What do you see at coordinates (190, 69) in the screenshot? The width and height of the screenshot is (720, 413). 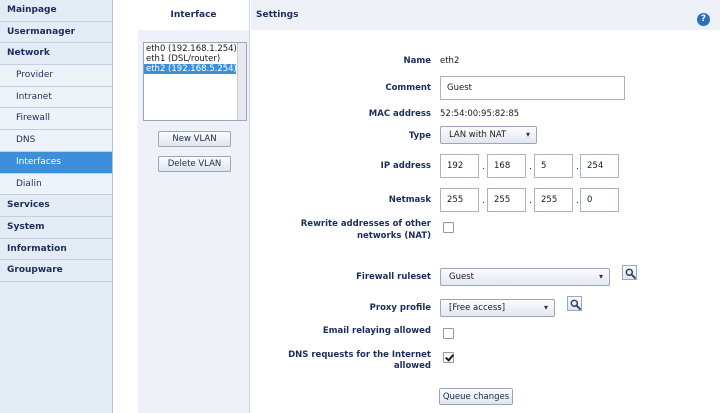 I see `interface-option-eth2: eth2 (192.168.5.254)` at bounding box center [190, 69].